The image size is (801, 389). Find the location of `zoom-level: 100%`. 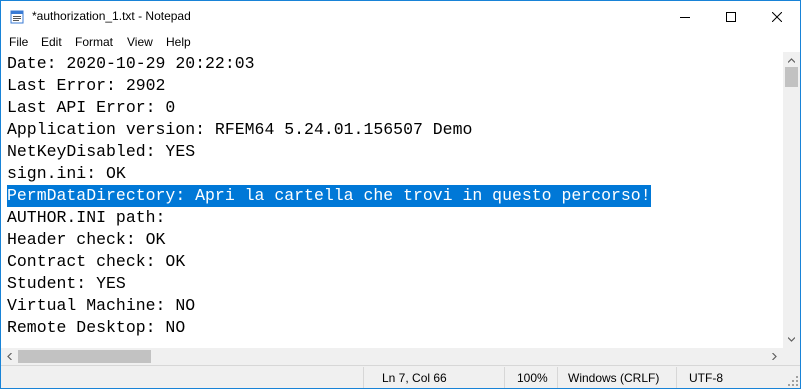

zoom-level: 100% is located at coordinates (532, 378).